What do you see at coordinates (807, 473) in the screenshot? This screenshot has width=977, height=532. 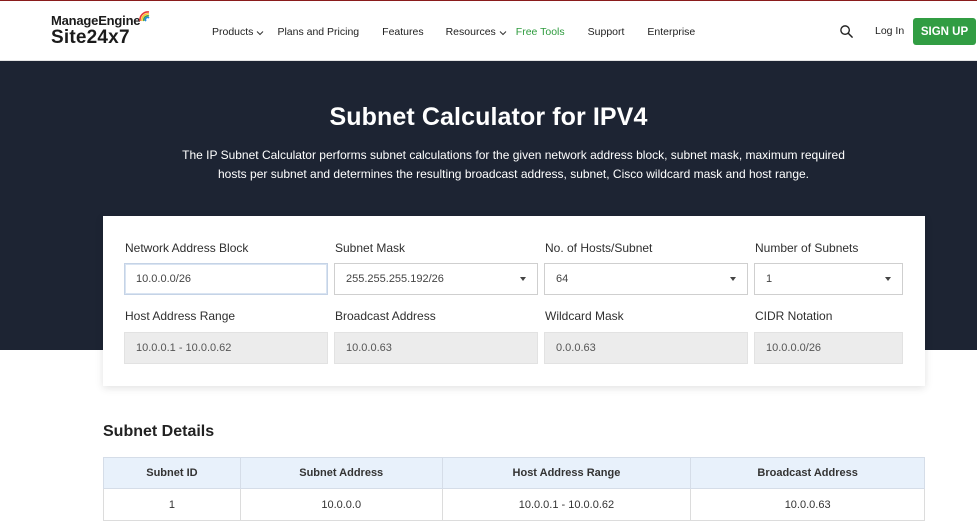 I see `column-header-broadcast: Broadcast Address` at bounding box center [807, 473].